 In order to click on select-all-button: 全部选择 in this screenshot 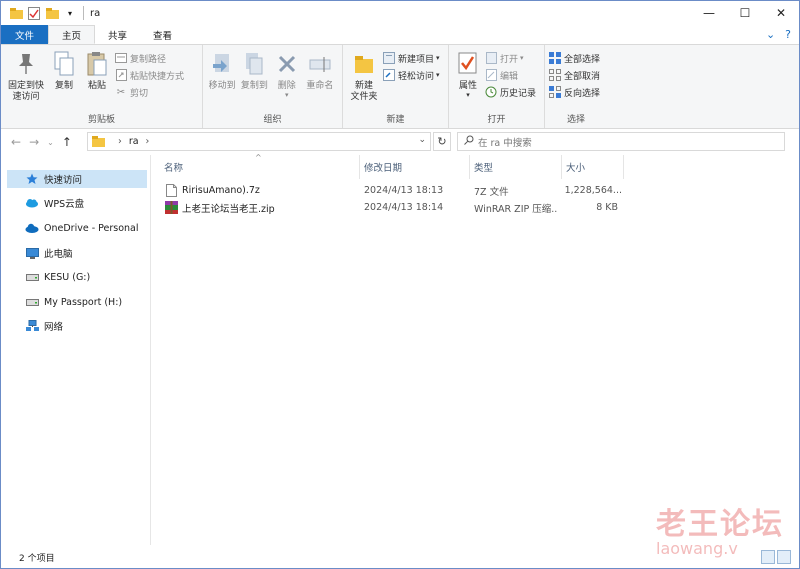, I will do `click(574, 58)`.